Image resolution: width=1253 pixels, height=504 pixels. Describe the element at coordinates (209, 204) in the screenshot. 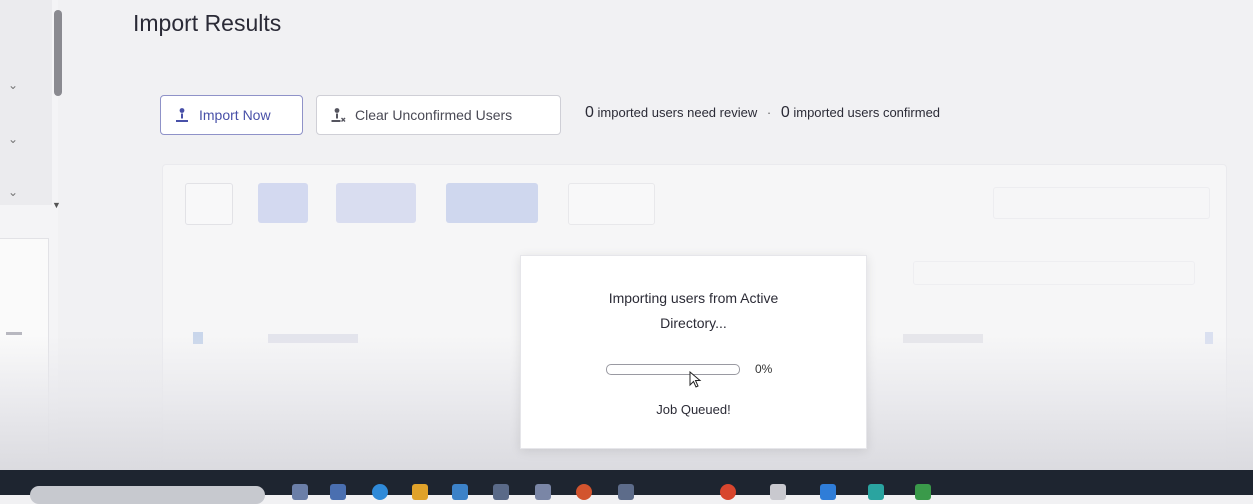

I see `filter-all-tab` at that location.